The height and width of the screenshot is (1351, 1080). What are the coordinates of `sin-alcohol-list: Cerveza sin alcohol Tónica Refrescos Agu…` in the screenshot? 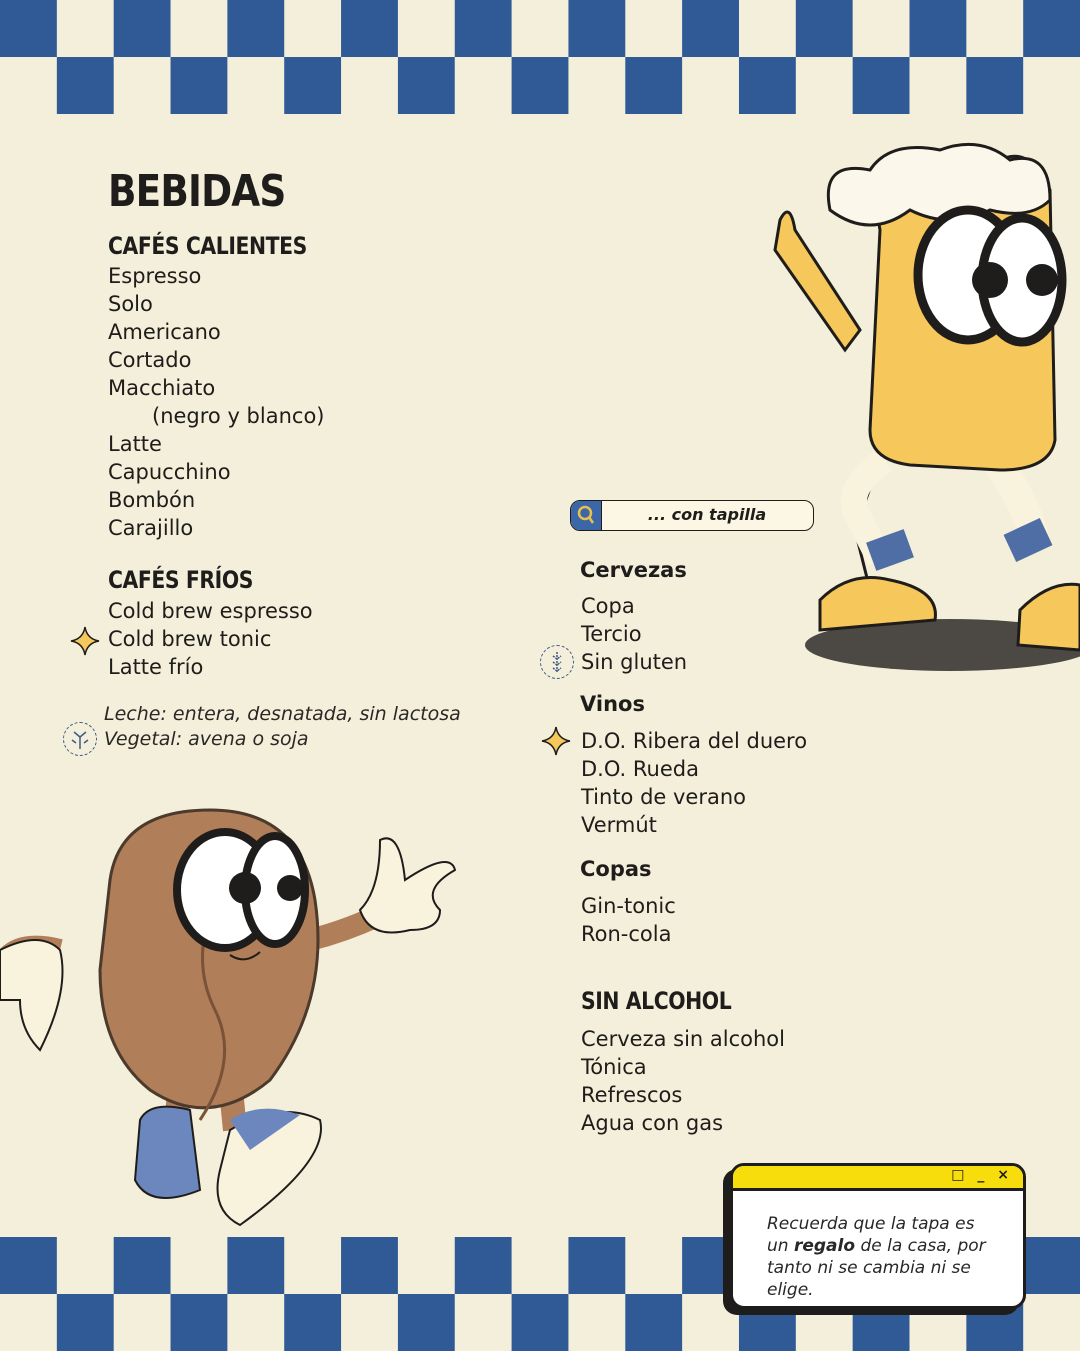 It's located at (683, 1081).